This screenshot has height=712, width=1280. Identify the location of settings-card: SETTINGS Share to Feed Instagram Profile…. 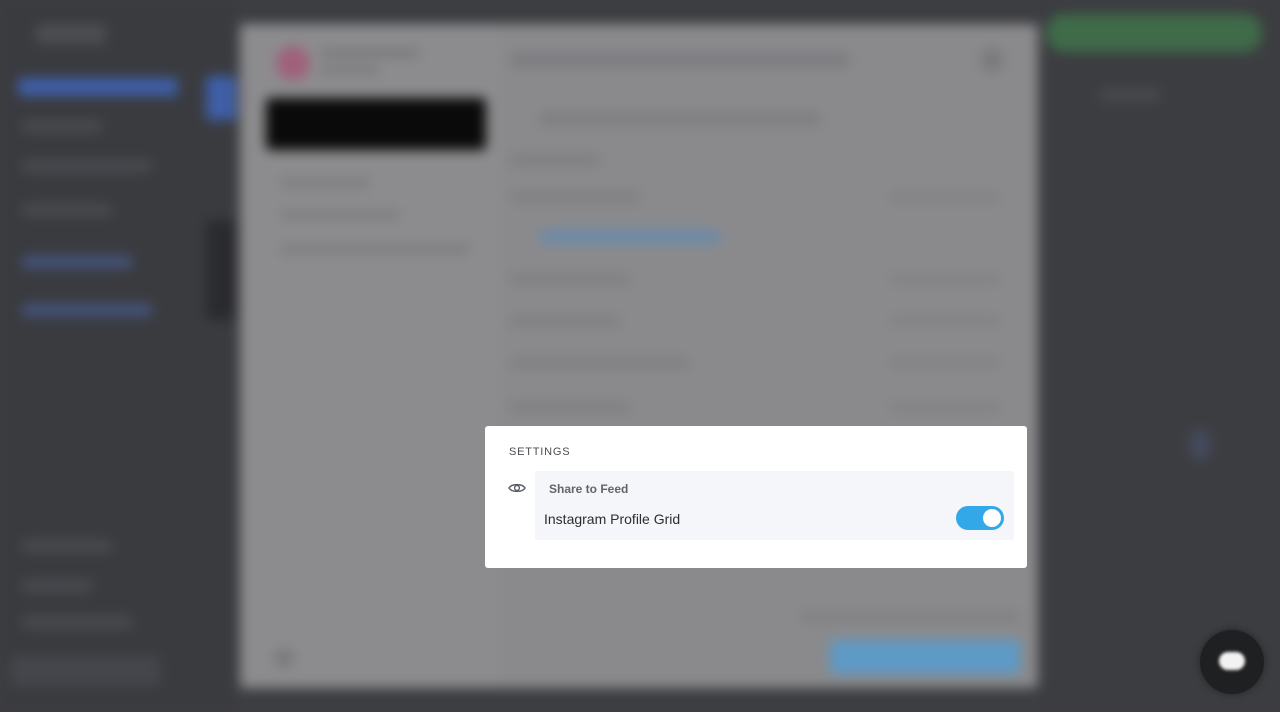
(756, 497).